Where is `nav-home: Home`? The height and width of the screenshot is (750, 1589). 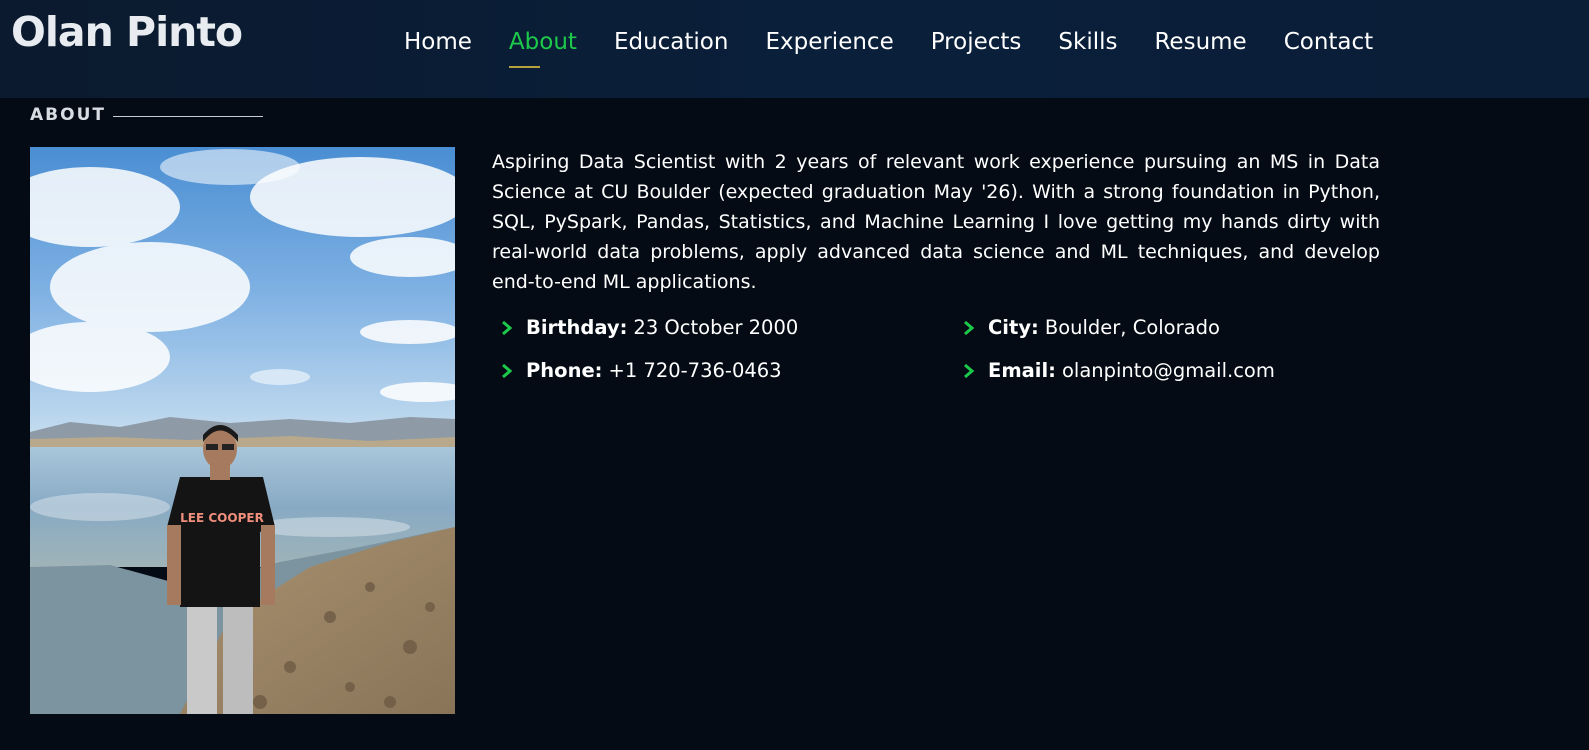
nav-home: Home is located at coordinates (438, 42).